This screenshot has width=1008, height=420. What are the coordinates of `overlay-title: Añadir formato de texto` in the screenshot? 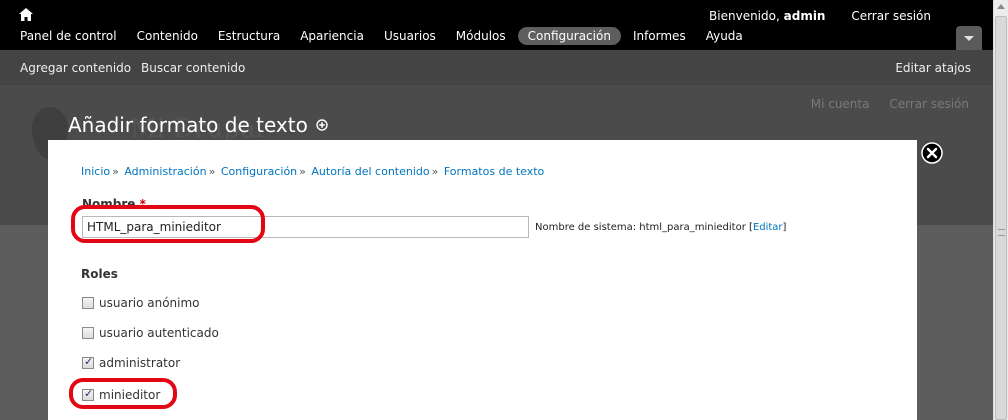 It's located at (188, 125).